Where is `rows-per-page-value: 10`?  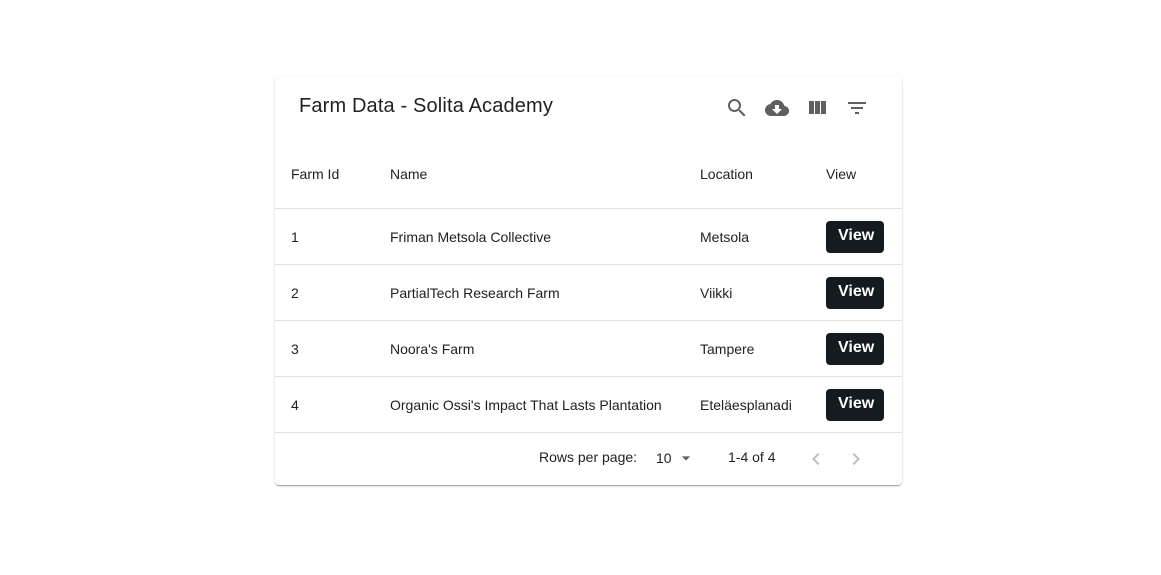 rows-per-page-value: 10 is located at coordinates (664, 458).